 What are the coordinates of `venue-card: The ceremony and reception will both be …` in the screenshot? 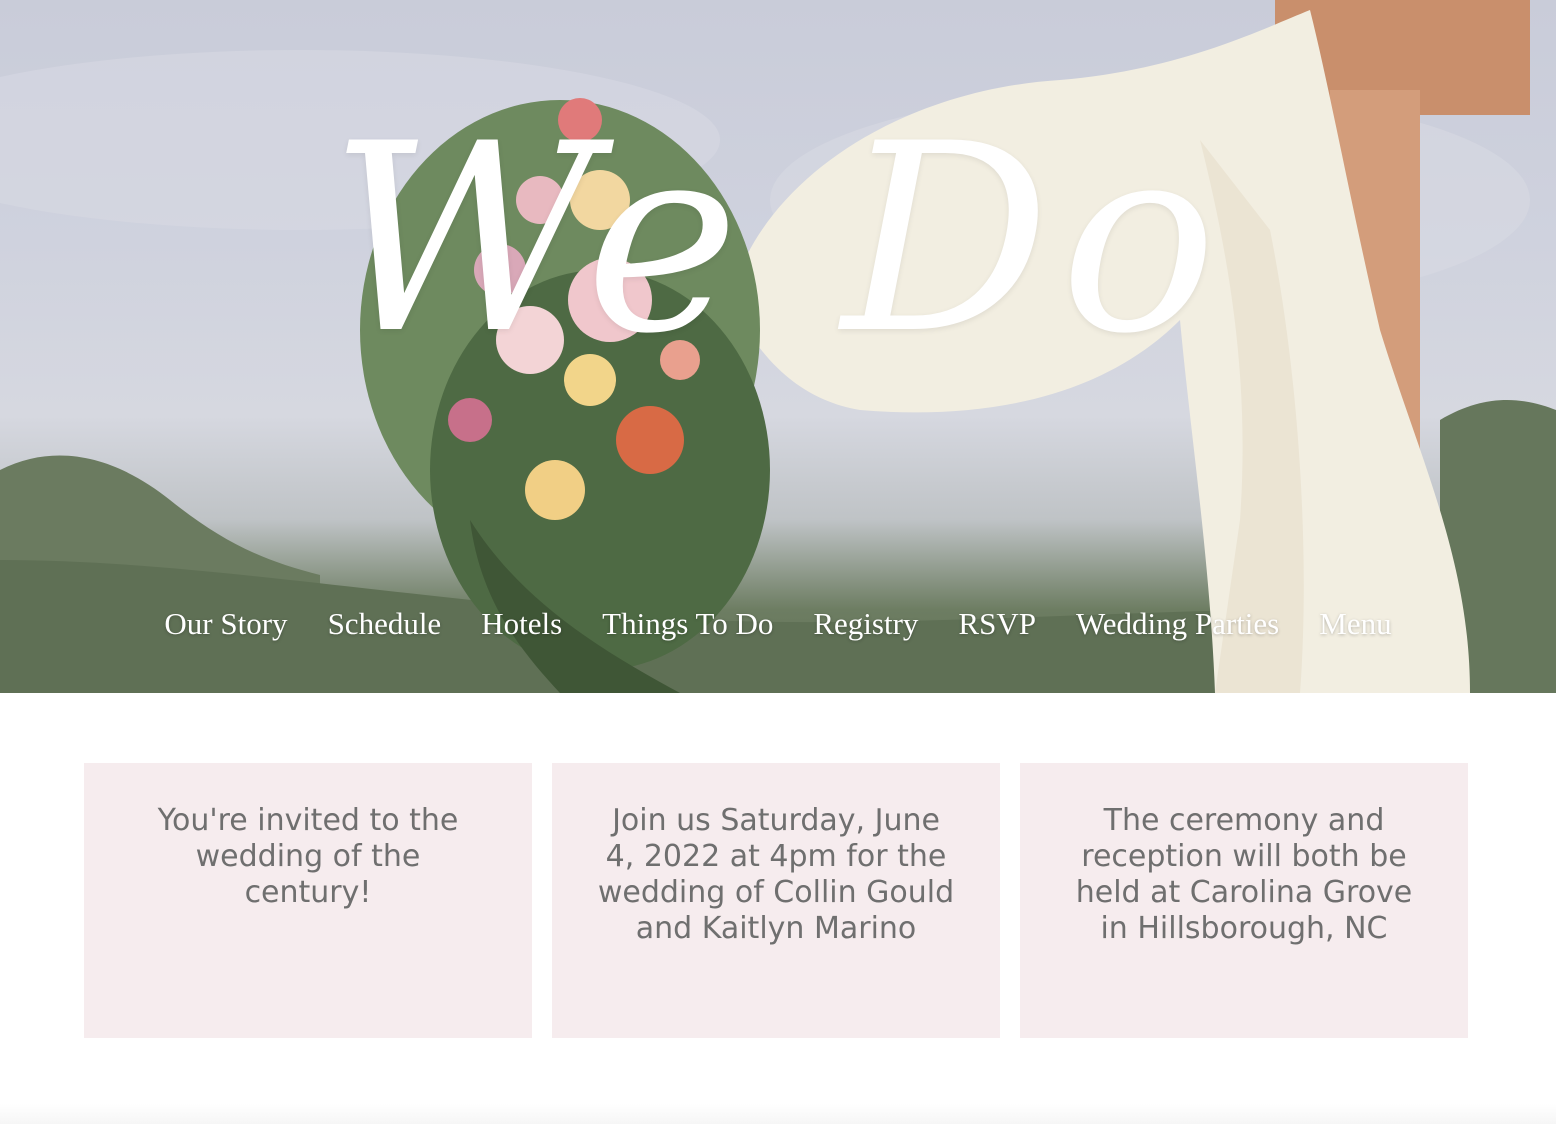 It's located at (1244, 900).